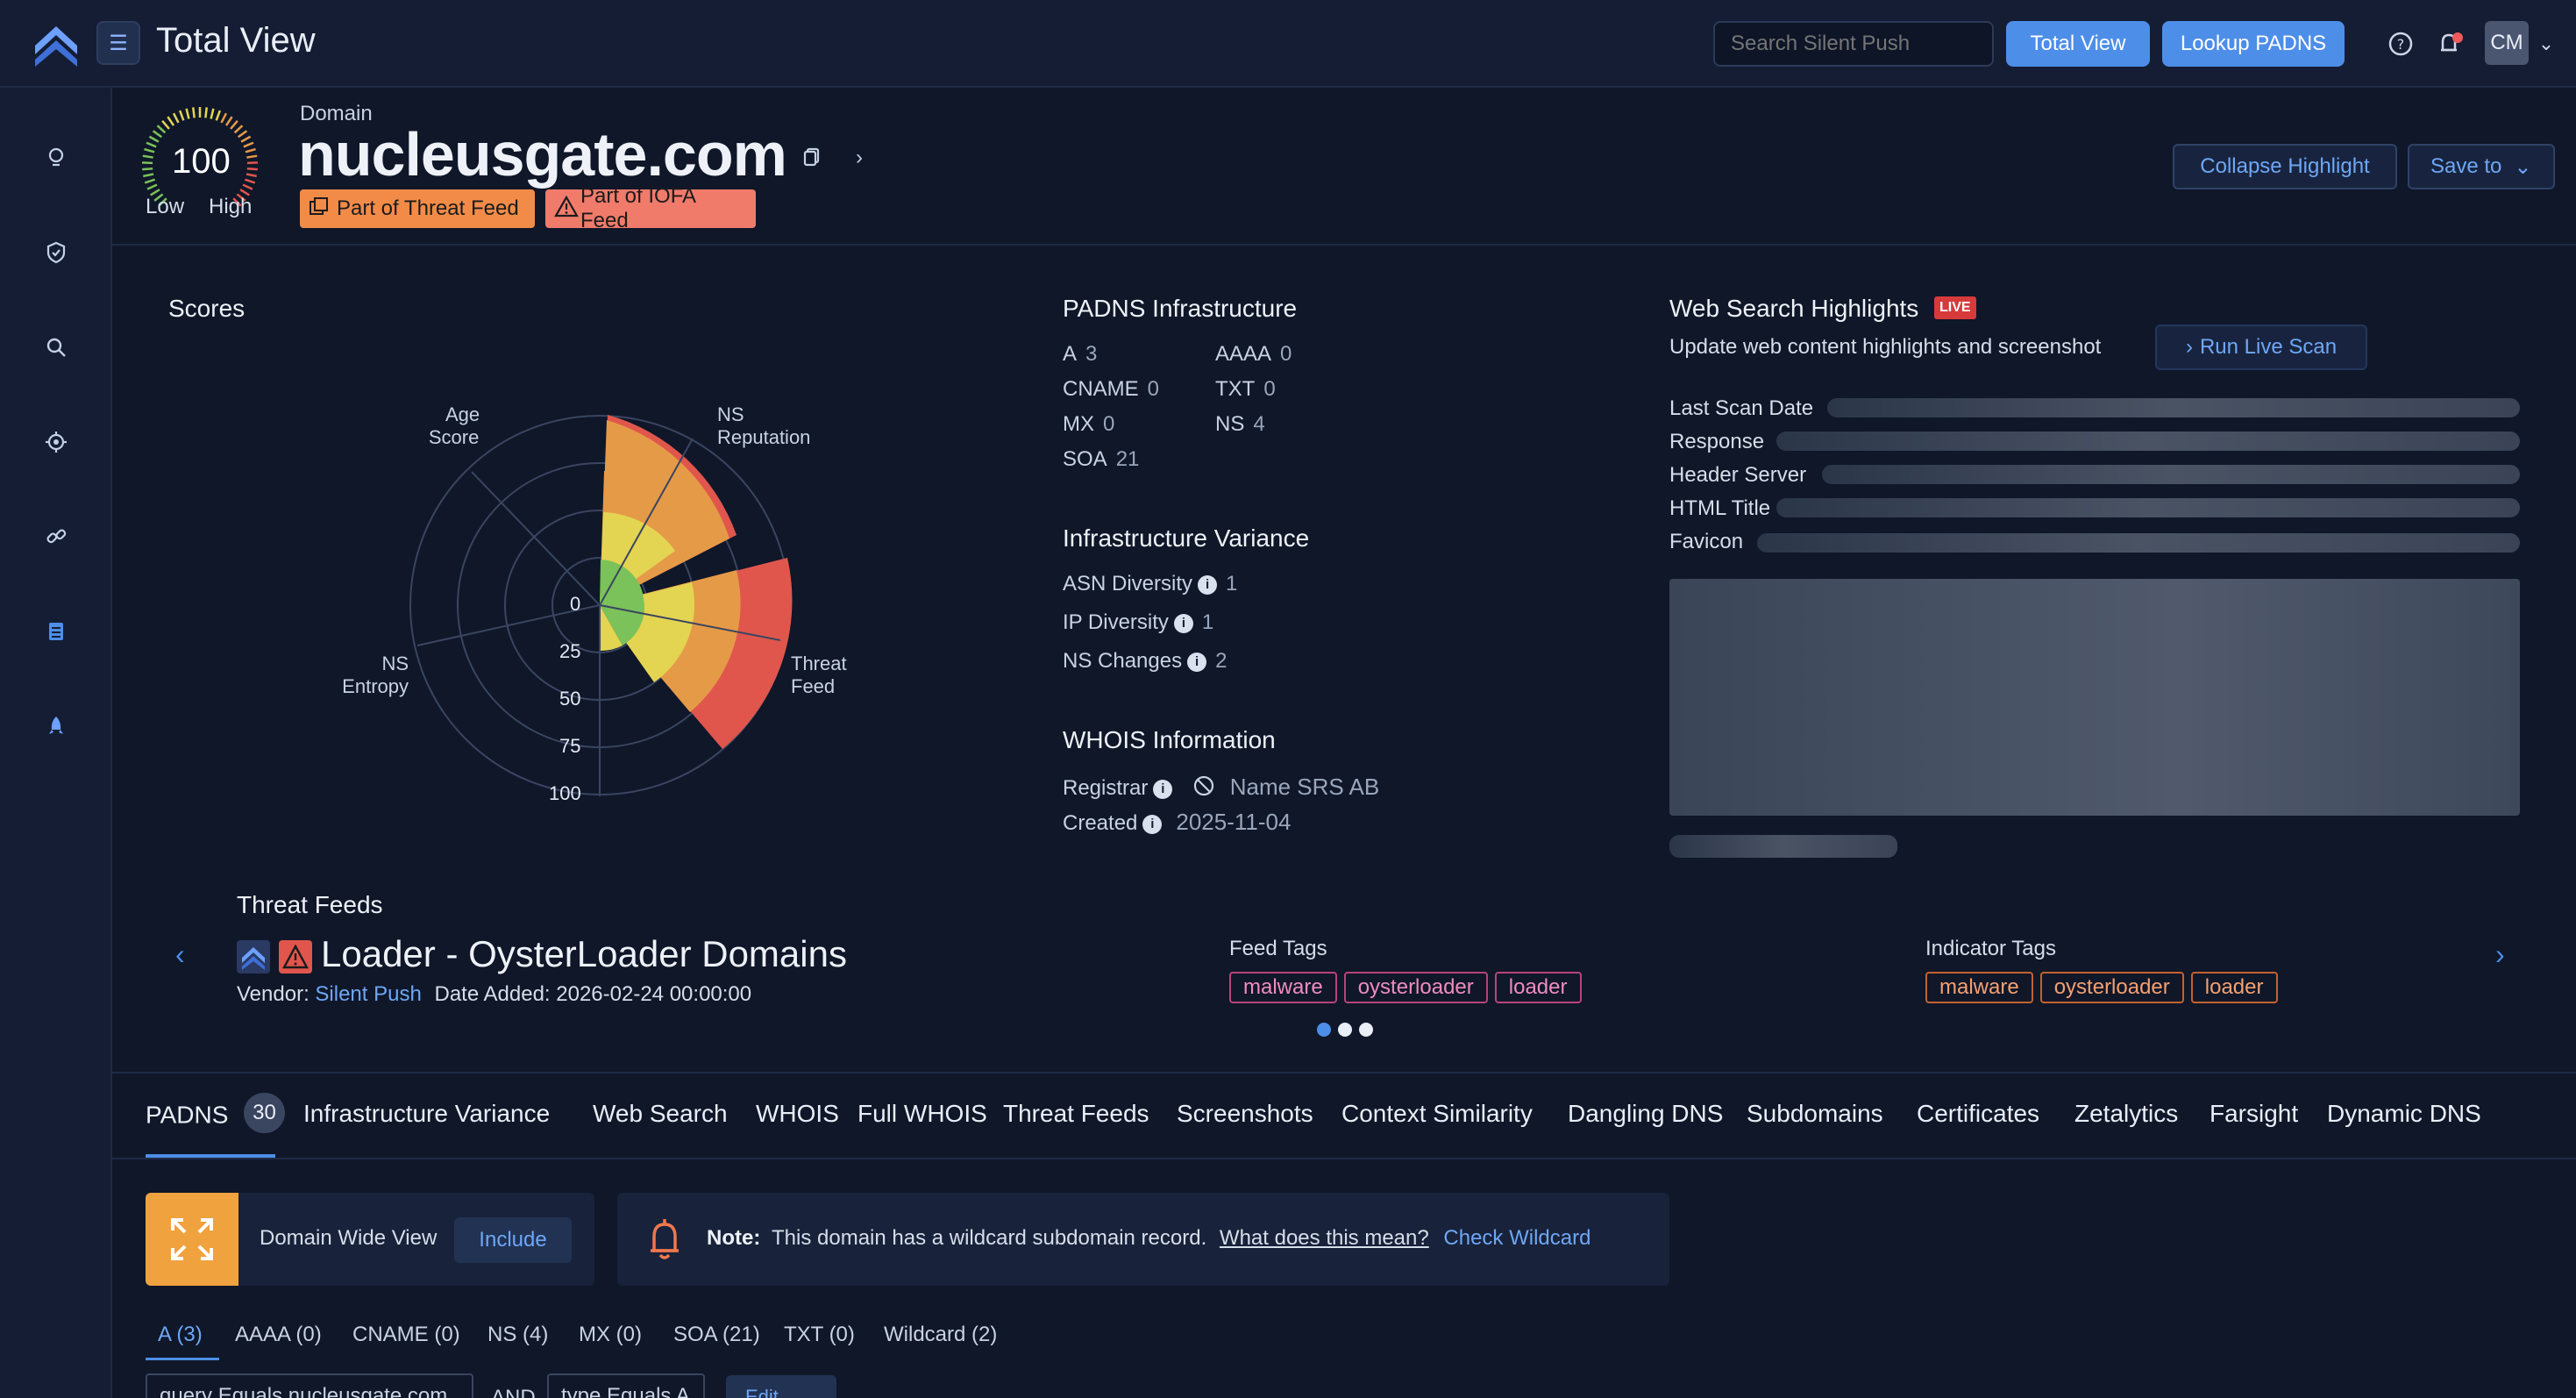 The height and width of the screenshot is (1398, 2576). I want to click on subtab-aaaa: AAAA (0), so click(278, 1335).